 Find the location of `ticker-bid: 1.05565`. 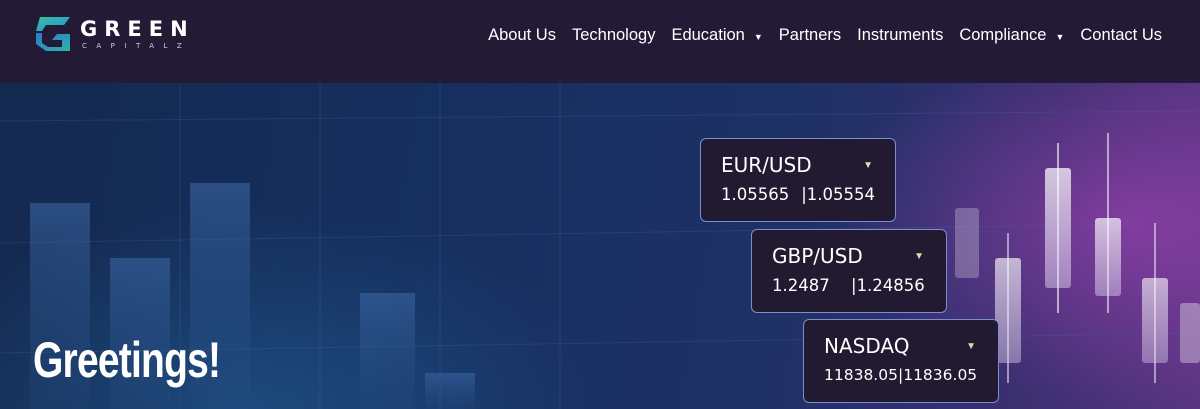

ticker-bid: 1.05565 is located at coordinates (755, 194).